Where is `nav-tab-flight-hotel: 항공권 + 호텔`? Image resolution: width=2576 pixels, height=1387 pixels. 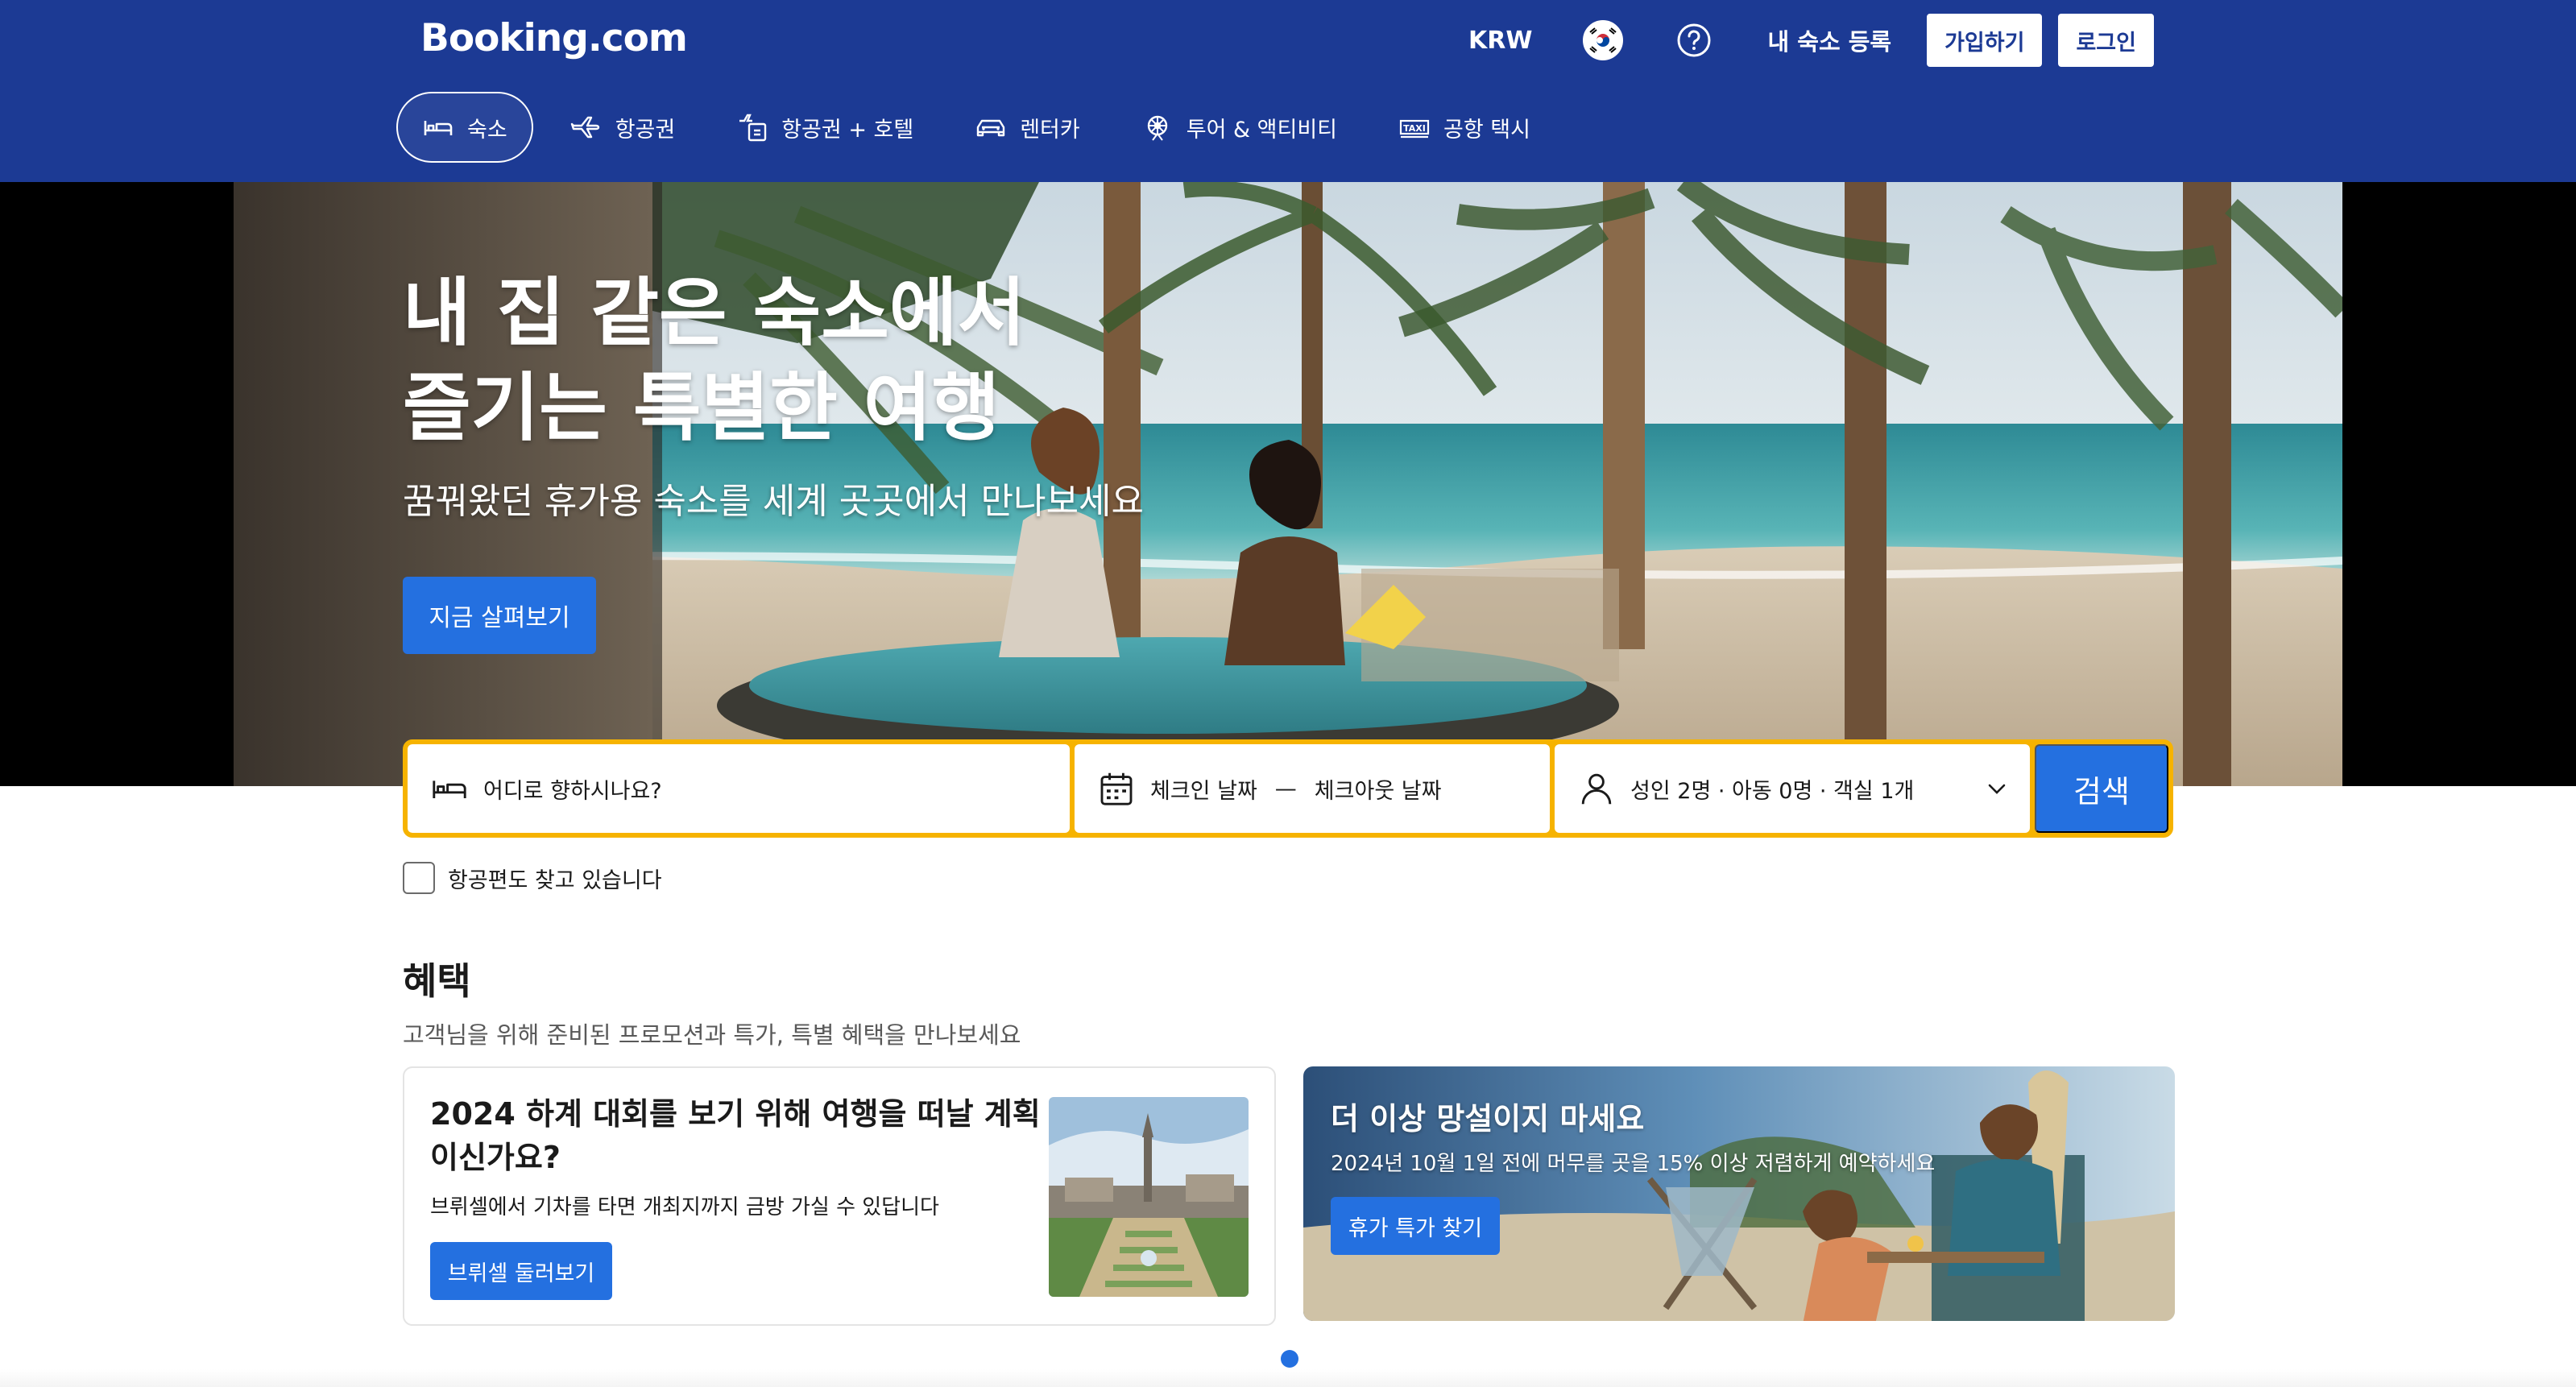 nav-tab-flight-hotel: 항공권 + 호텔 is located at coordinates (825, 128).